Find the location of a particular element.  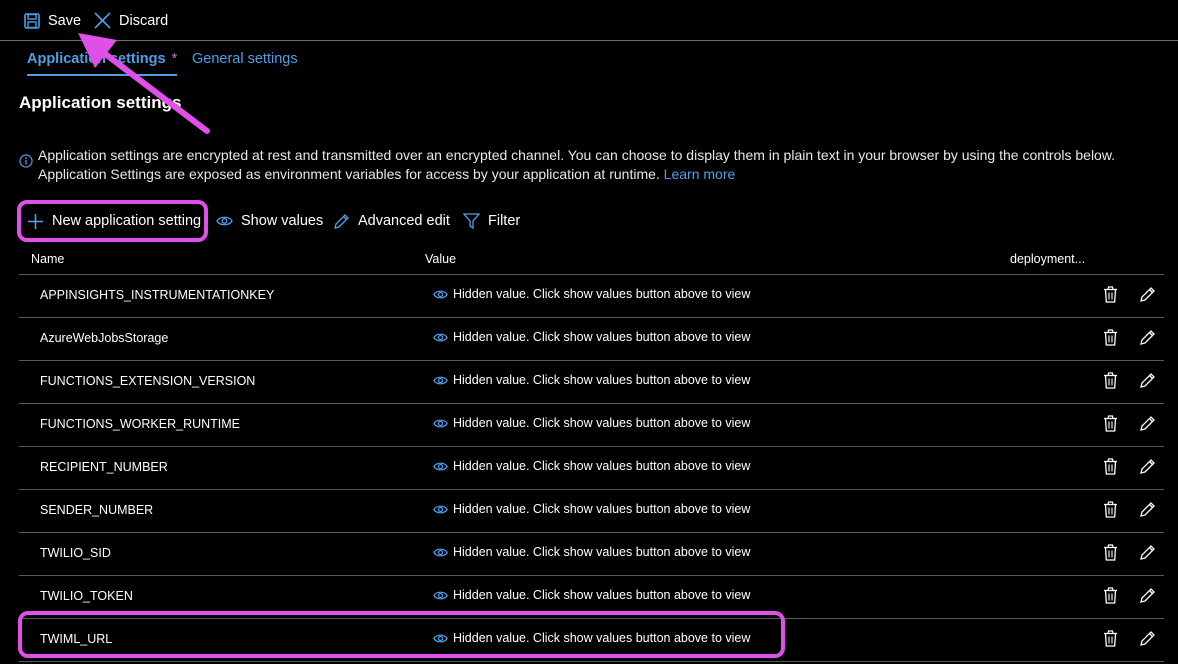

setting-name: TWIML_URL is located at coordinates (76, 639).